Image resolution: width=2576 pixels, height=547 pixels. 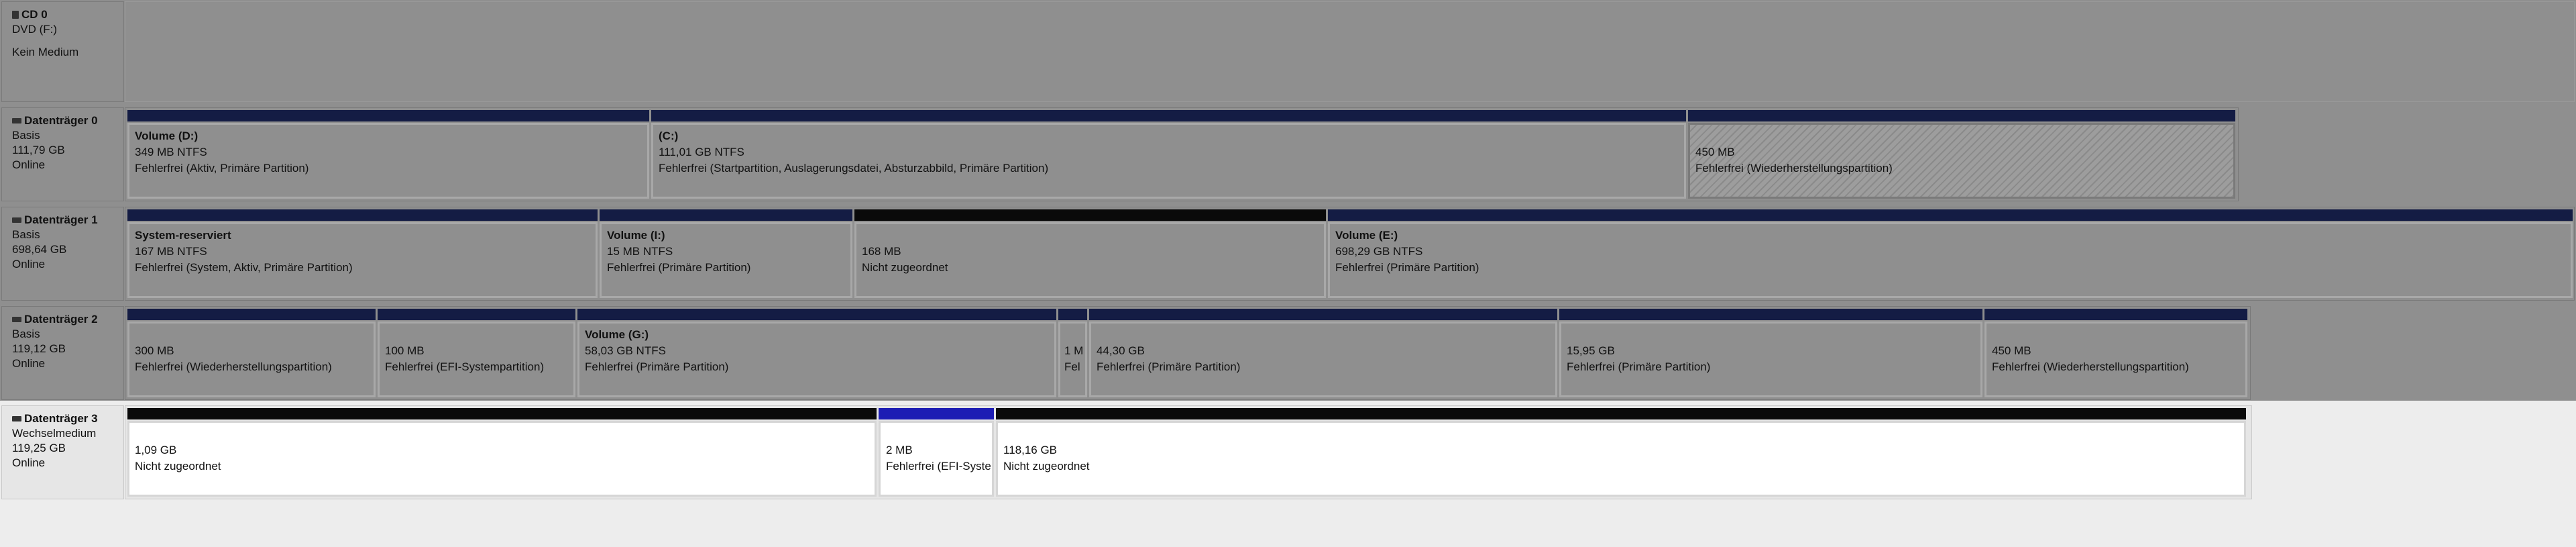 What do you see at coordinates (899, 450) in the screenshot?
I see `partition-size: 2 MB` at bounding box center [899, 450].